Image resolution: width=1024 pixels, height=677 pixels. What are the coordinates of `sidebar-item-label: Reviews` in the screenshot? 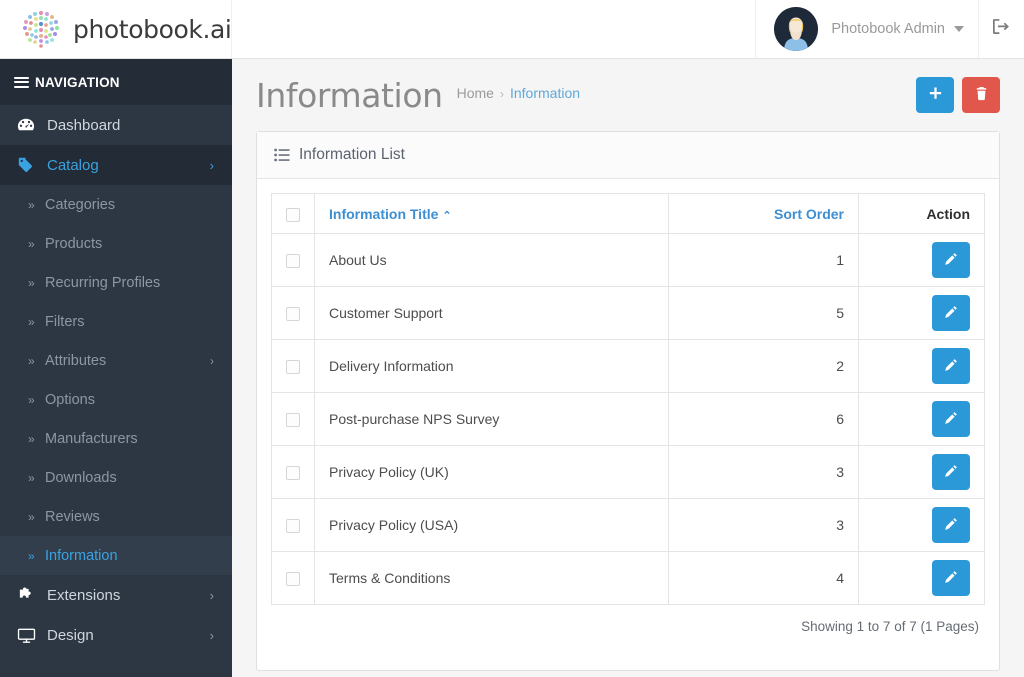 It's located at (72, 516).